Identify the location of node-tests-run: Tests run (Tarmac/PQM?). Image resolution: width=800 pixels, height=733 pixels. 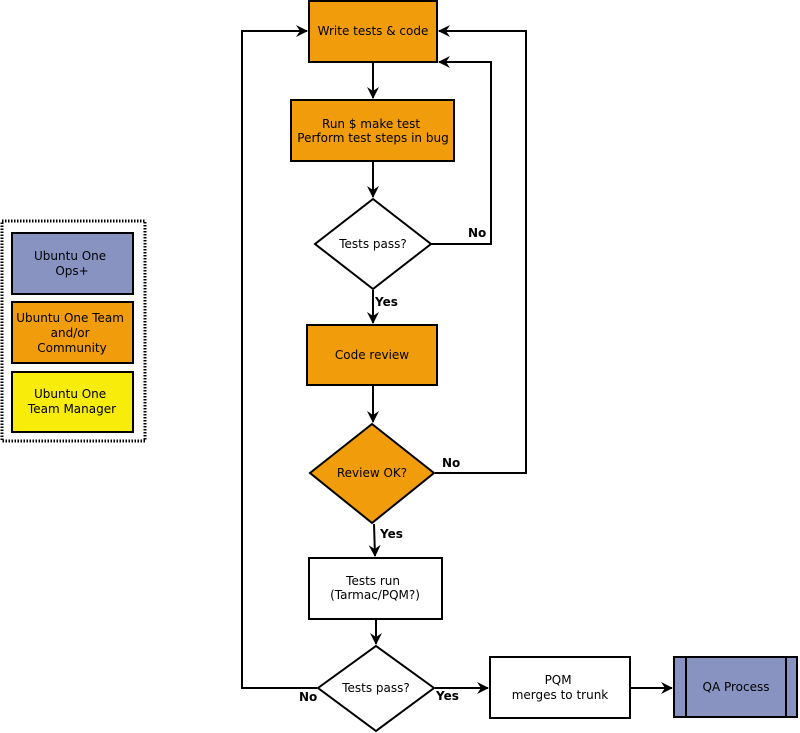
(375, 588).